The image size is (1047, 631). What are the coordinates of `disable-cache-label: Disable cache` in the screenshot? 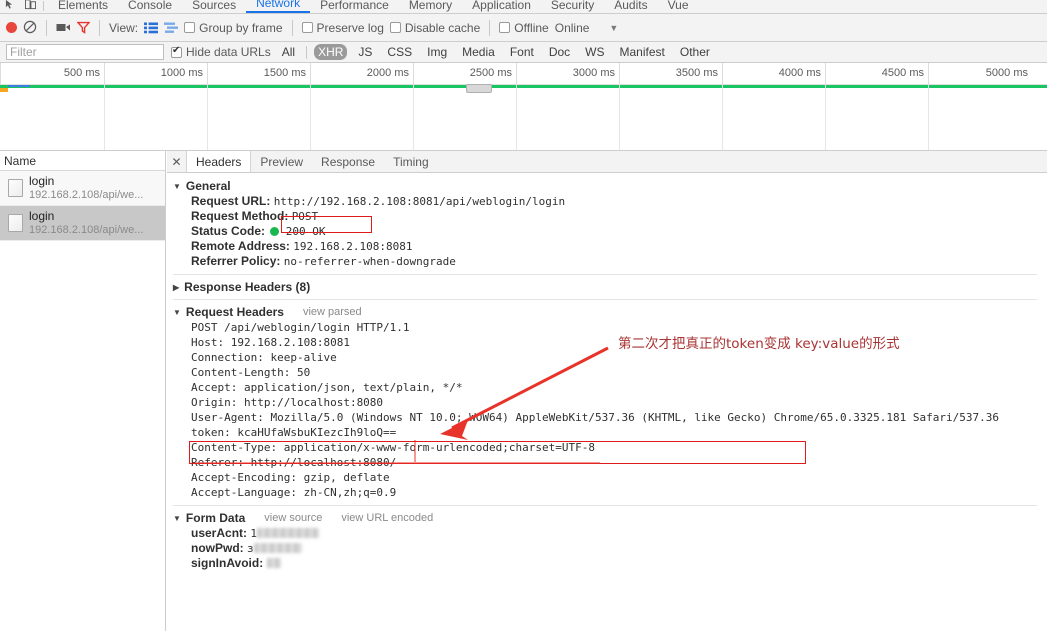 It's located at (442, 27).